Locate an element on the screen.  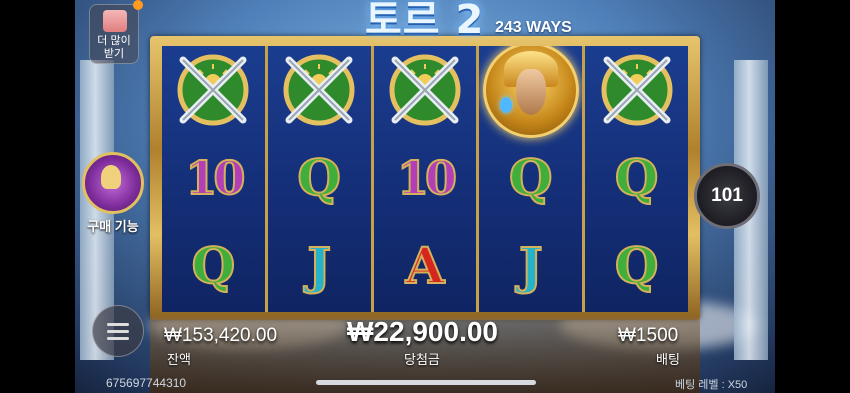
symbol-A: A is located at coordinates (425, 265).